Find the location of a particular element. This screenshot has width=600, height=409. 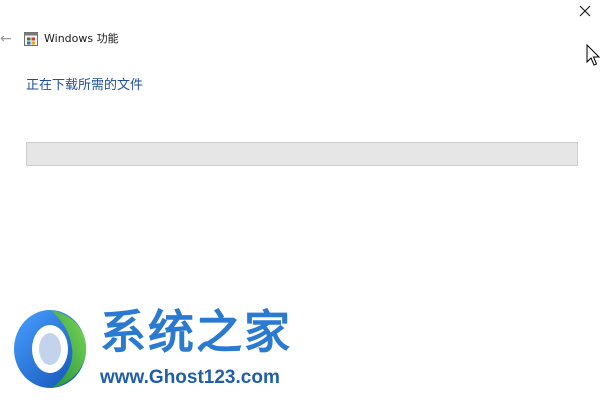

watermark-url: www.Ghost123.com is located at coordinates (190, 377).